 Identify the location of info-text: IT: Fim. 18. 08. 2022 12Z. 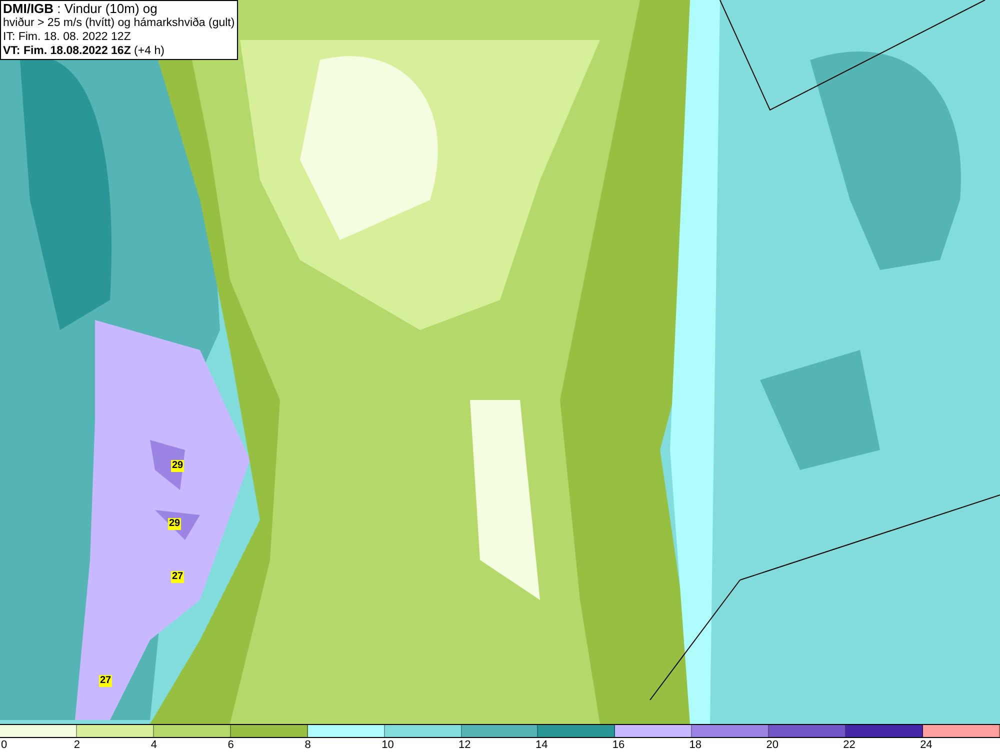
(67, 37).